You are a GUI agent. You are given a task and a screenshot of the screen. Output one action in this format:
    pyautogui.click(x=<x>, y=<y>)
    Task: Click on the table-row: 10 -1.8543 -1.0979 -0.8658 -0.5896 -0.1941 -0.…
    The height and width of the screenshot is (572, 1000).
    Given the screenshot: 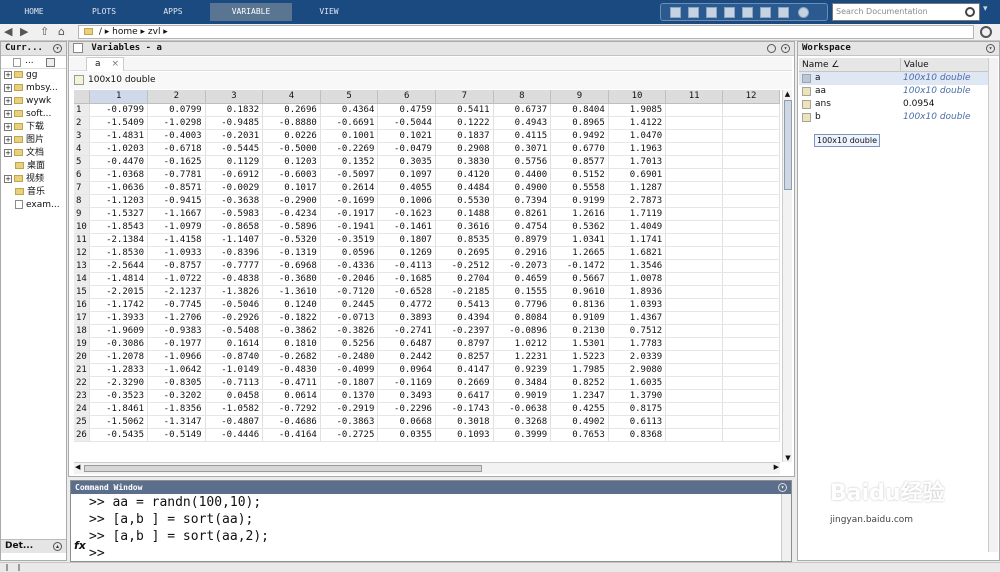 What is the action you would take?
    pyautogui.click(x=427, y=227)
    